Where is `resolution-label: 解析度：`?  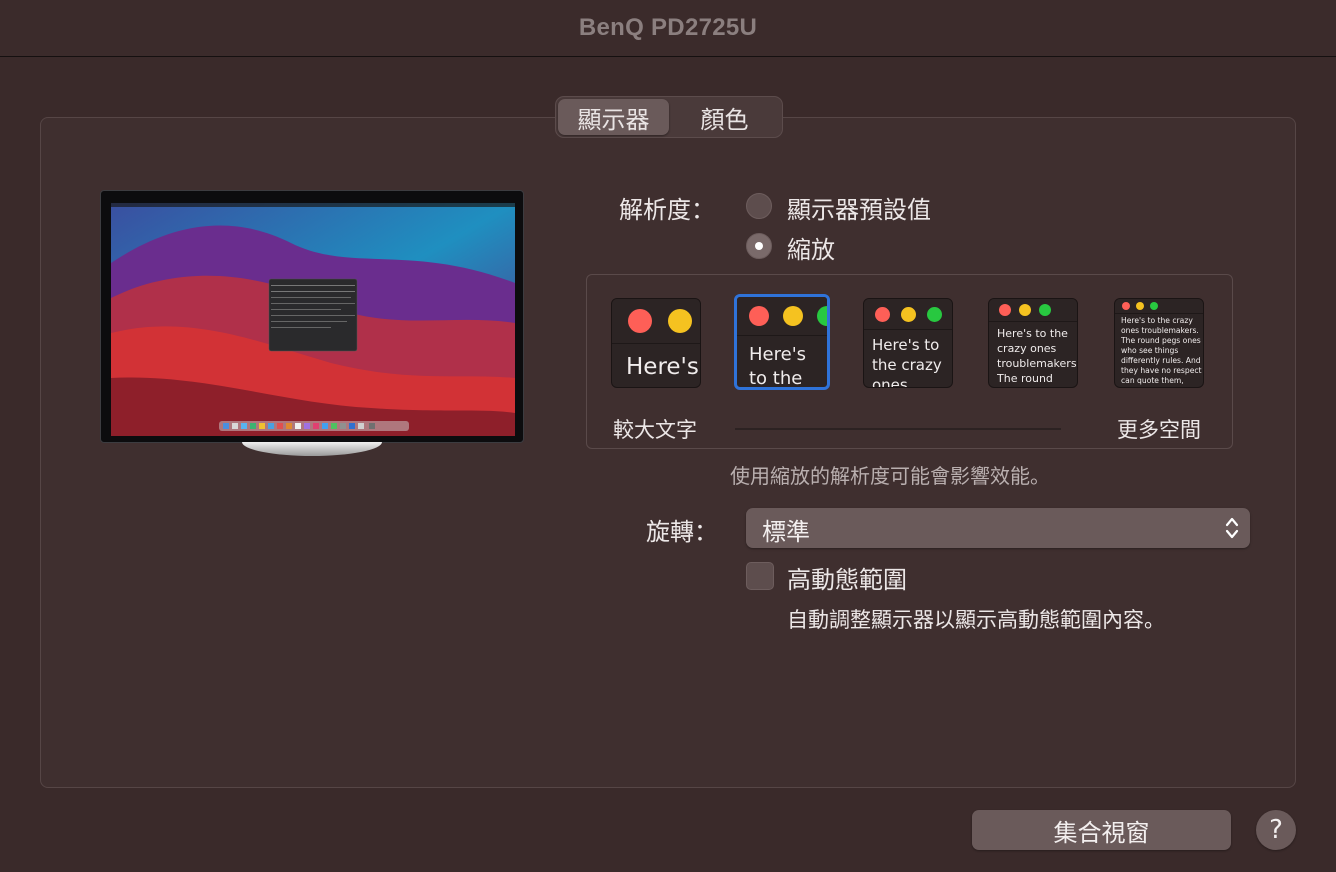
resolution-label: 解析度： is located at coordinates (667, 210).